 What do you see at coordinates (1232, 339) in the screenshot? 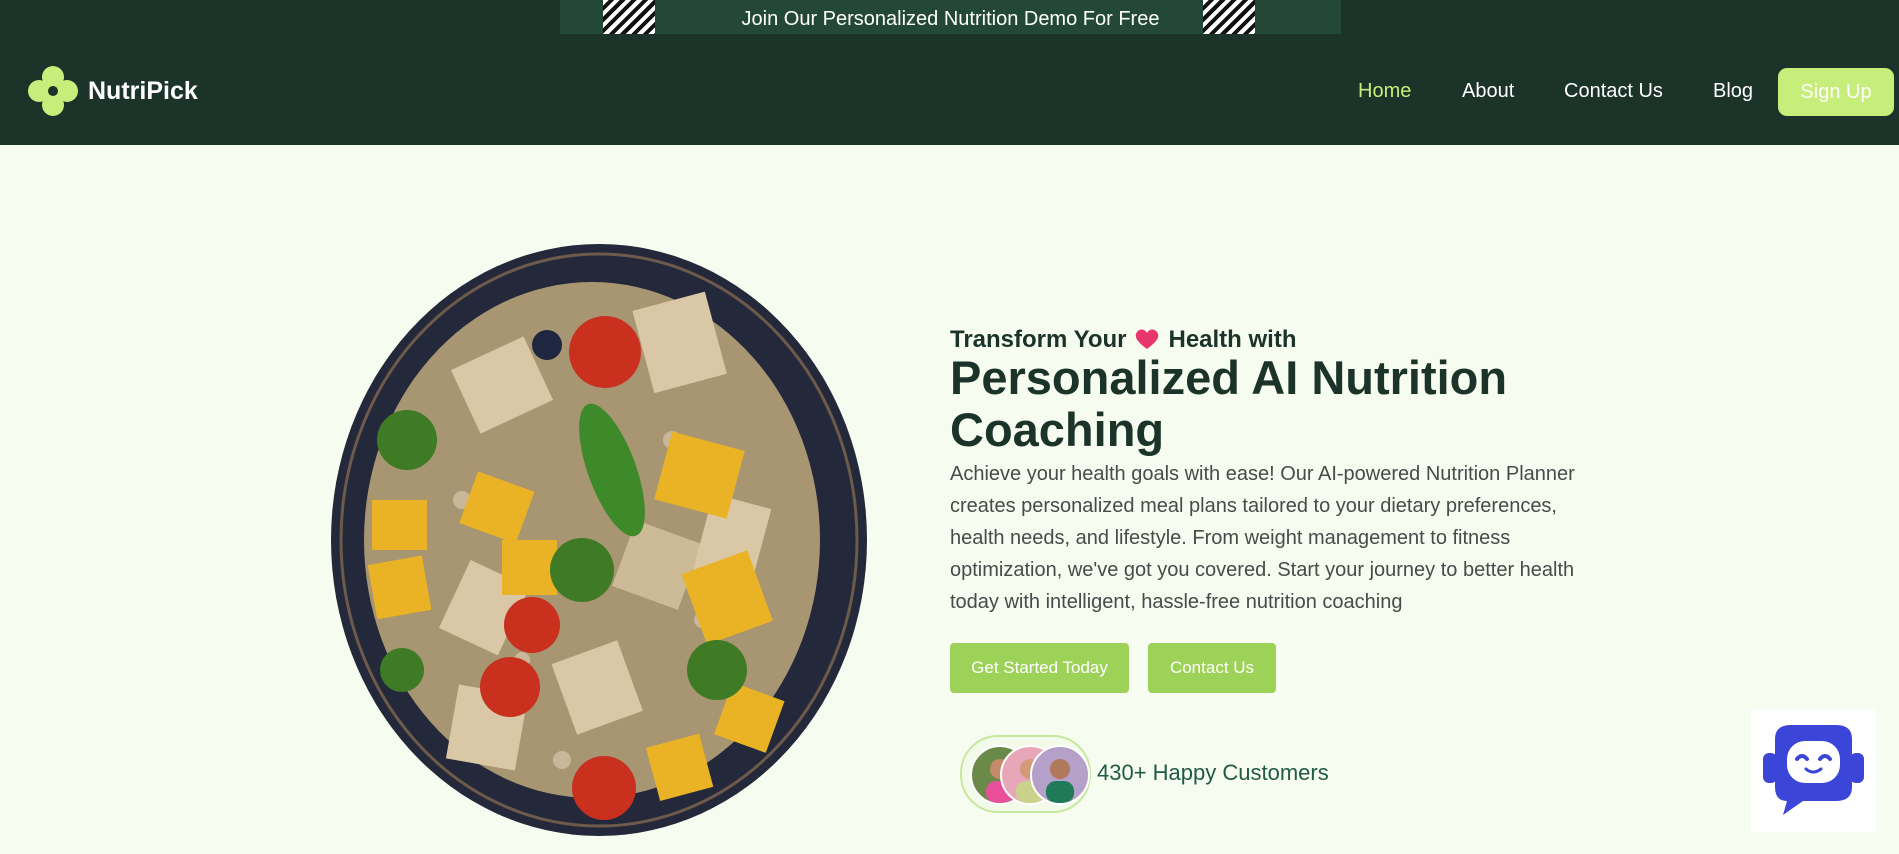
I see `hero-subtitle-post: Health with` at bounding box center [1232, 339].